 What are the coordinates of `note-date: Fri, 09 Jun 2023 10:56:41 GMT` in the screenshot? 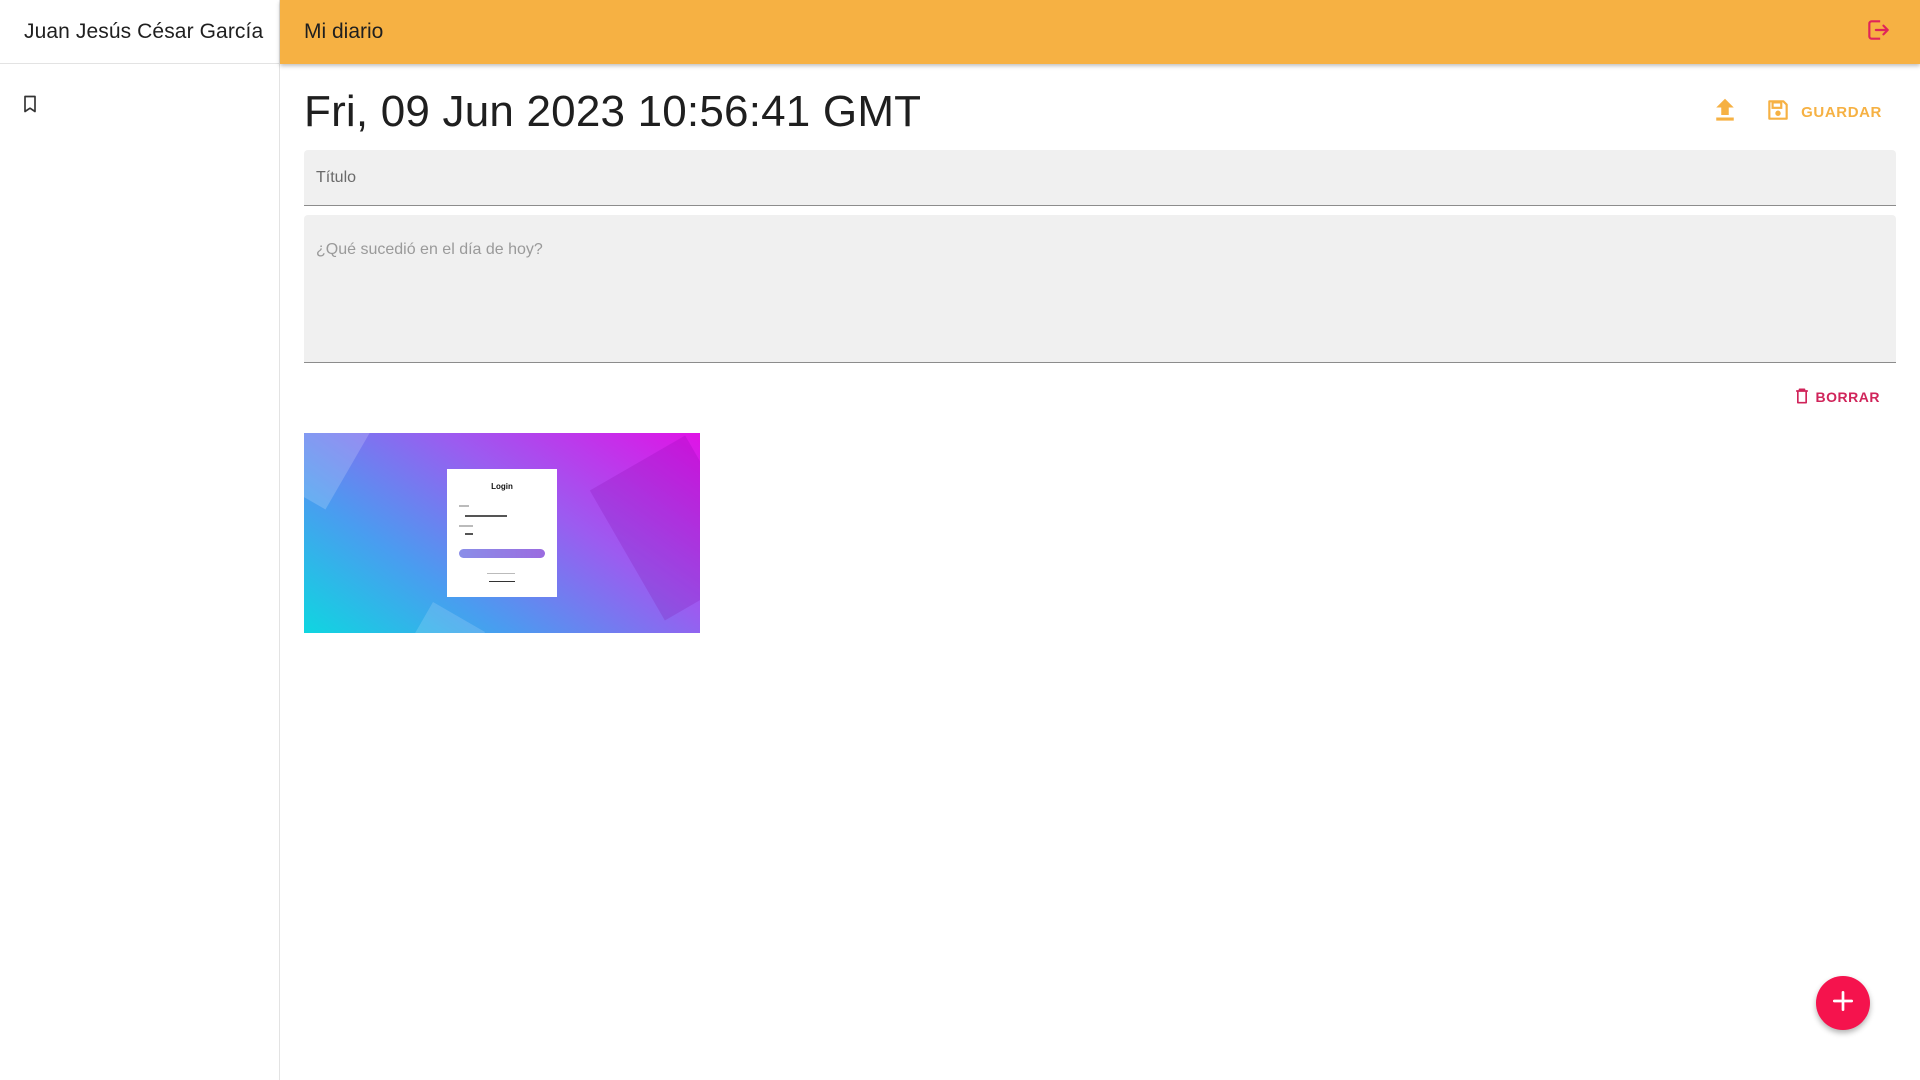 It's located at (613, 111).